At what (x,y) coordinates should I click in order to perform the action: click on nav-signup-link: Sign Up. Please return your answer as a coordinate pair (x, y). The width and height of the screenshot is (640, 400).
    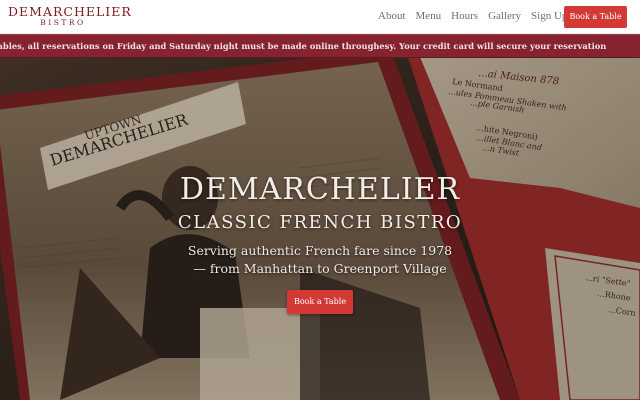
    Looking at the image, I should click on (549, 16).